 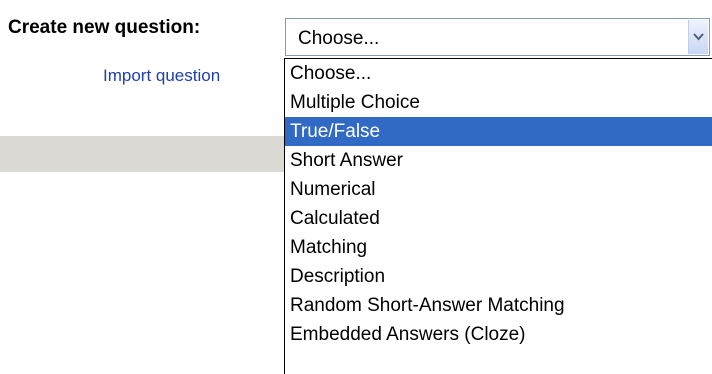 I want to click on option-description: Description, so click(x=498, y=276).